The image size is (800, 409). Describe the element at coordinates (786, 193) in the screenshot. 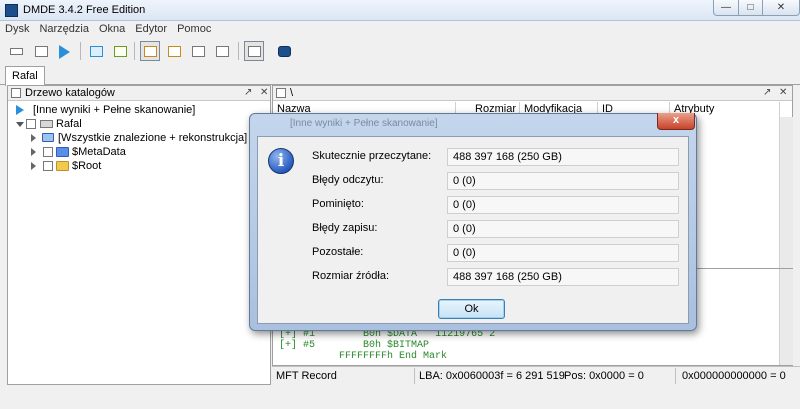

I see `file-list-scrollbar` at that location.